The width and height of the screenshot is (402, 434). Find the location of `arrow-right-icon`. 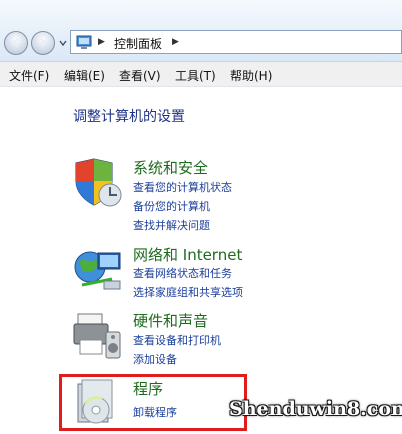

arrow-right-icon is located at coordinates (44, 43).